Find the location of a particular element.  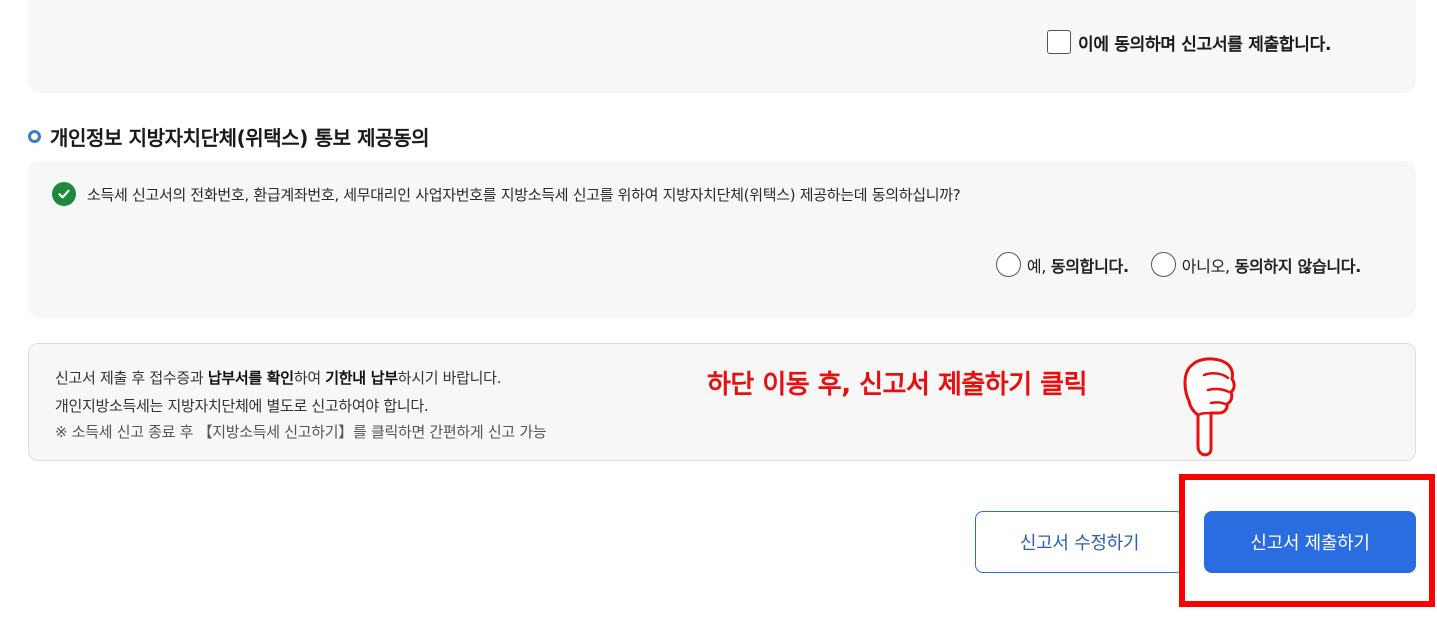

checkmark-icon is located at coordinates (64, 194).